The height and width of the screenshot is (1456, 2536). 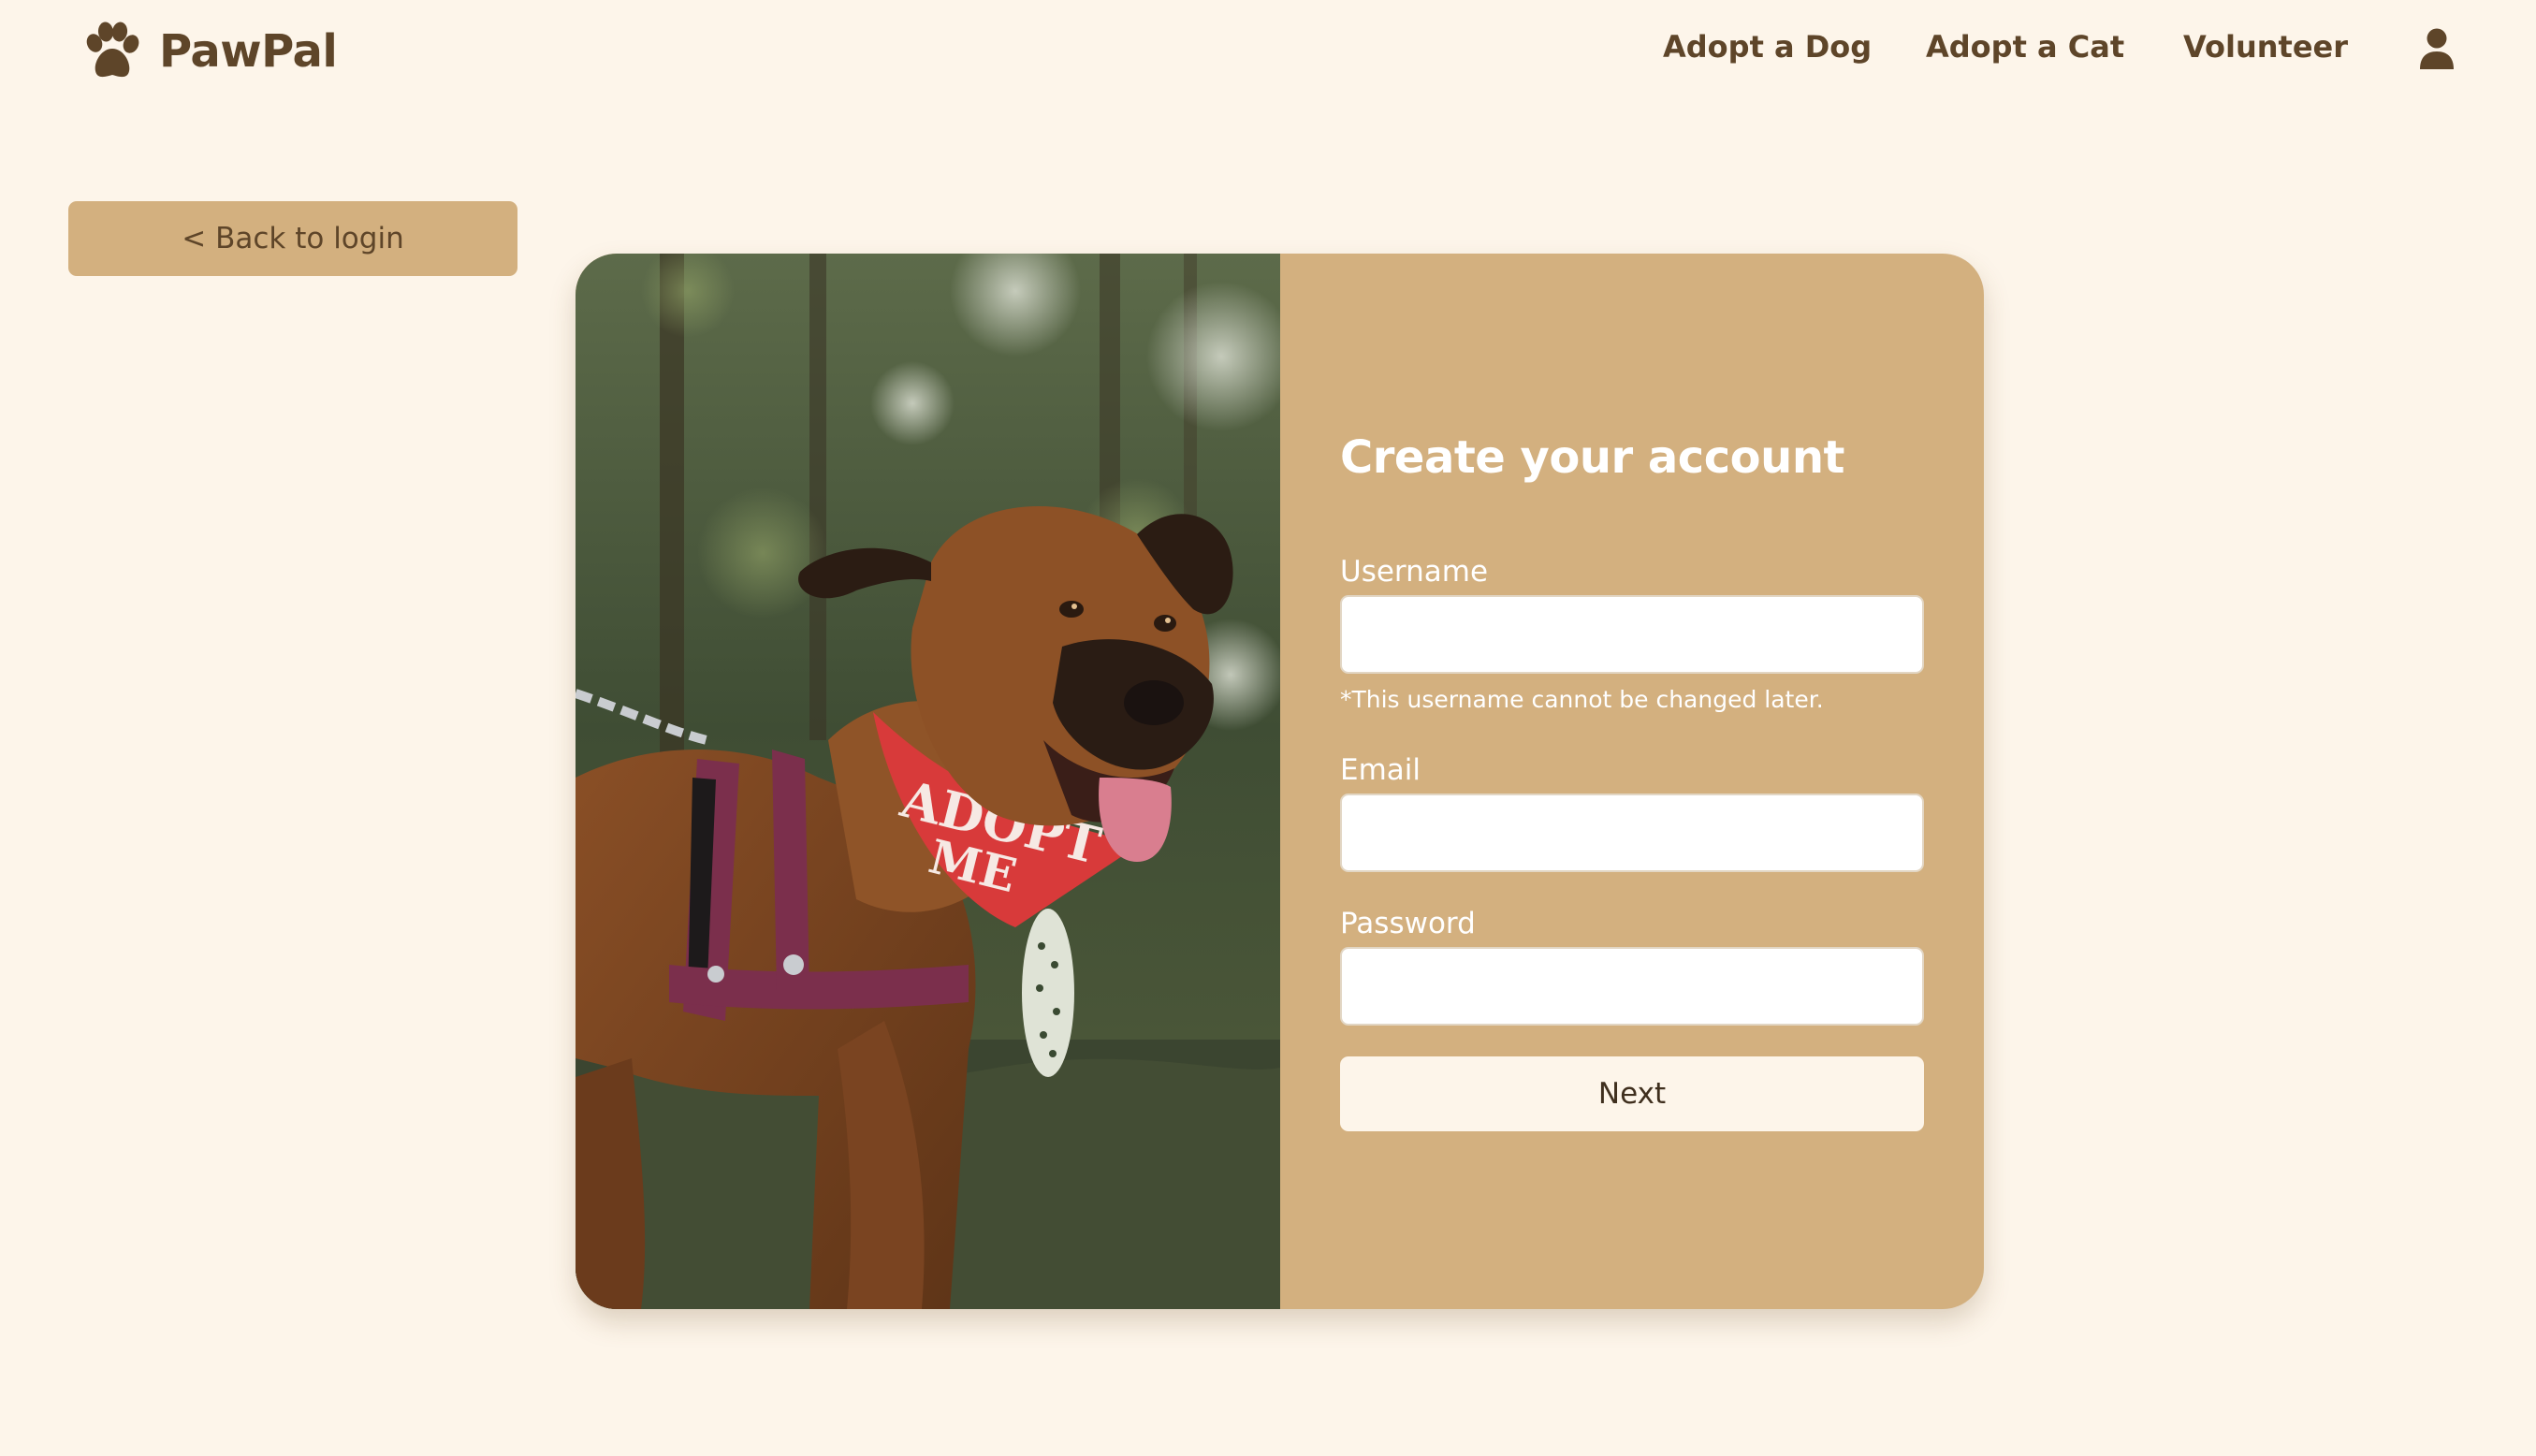 I want to click on brand-name: PawPal, so click(x=249, y=51).